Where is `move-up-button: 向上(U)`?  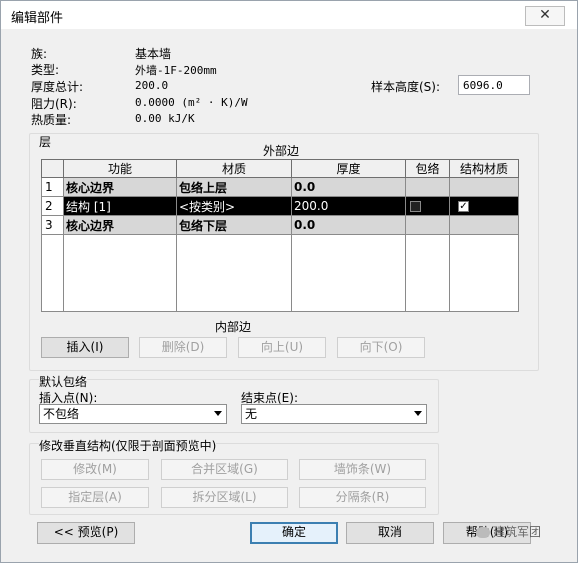
move-up-button: 向上(U) is located at coordinates (282, 347).